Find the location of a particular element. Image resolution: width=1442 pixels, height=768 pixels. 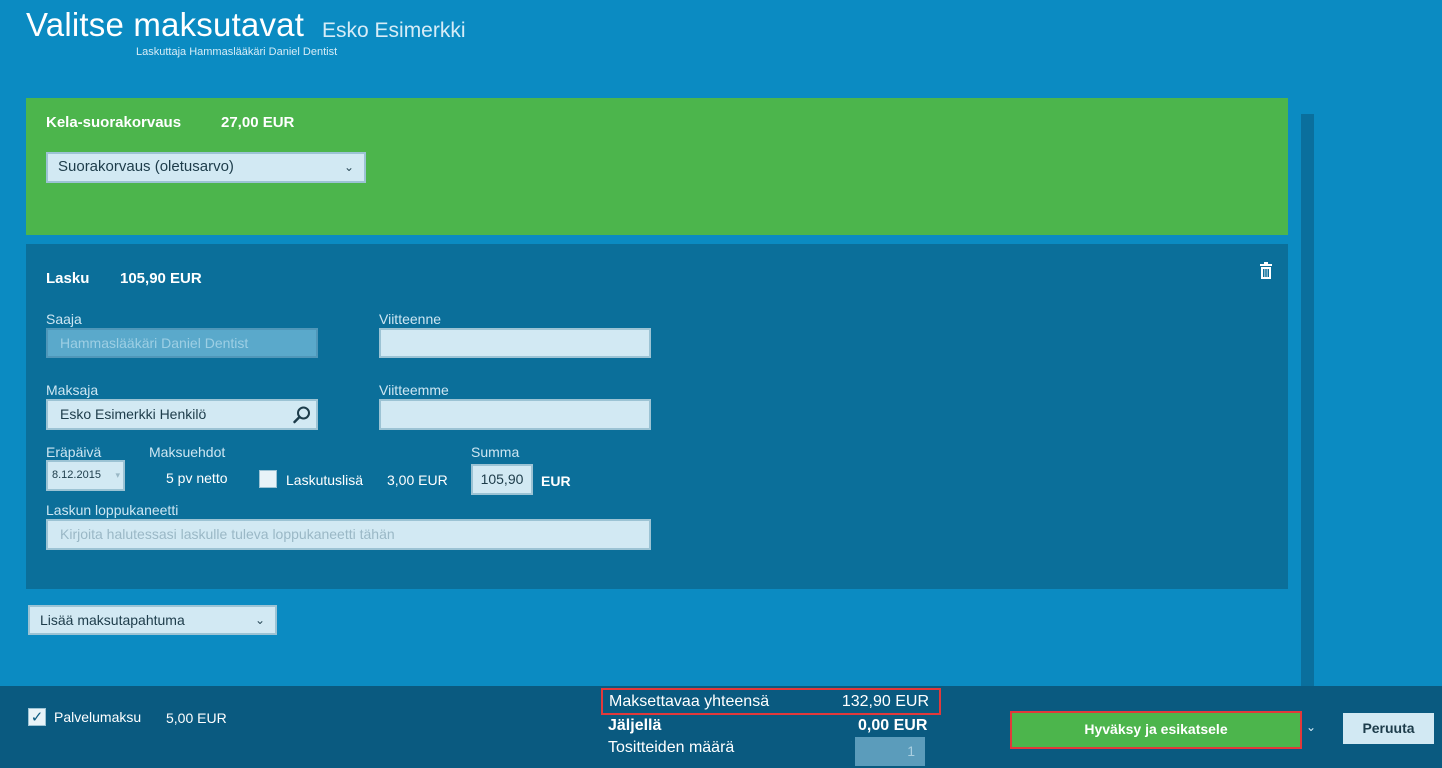

kela-title: Kela-suorakorvaus is located at coordinates (114, 122).